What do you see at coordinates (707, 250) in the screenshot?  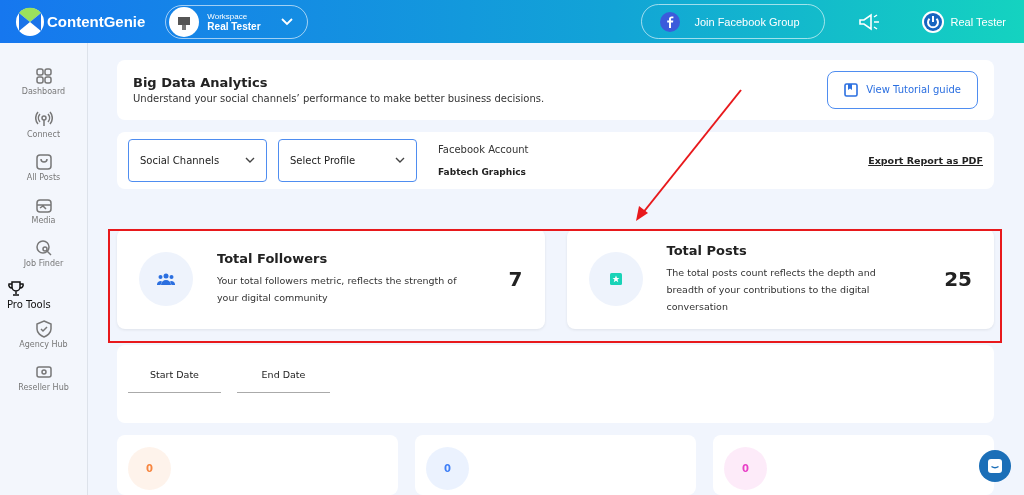 I see `card-title: Total Posts` at bounding box center [707, 250].